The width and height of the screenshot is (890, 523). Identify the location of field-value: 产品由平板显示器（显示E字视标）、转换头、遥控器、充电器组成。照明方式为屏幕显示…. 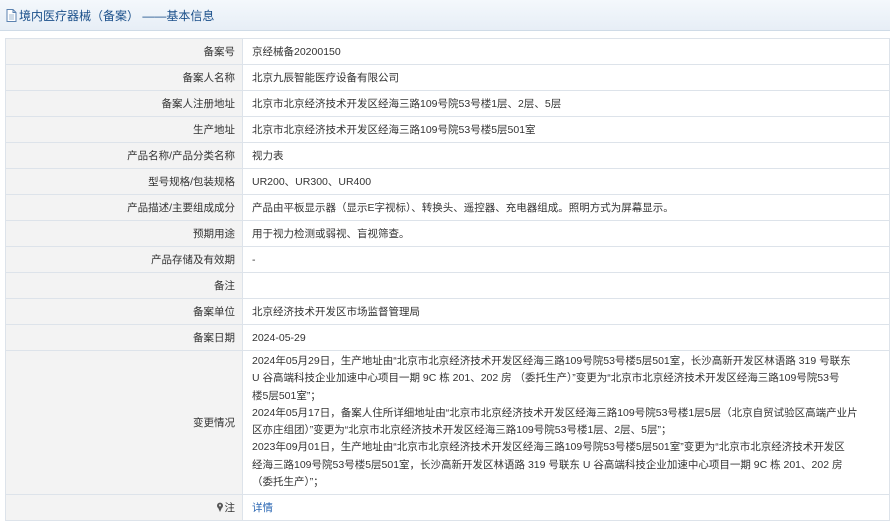
(566, 207).